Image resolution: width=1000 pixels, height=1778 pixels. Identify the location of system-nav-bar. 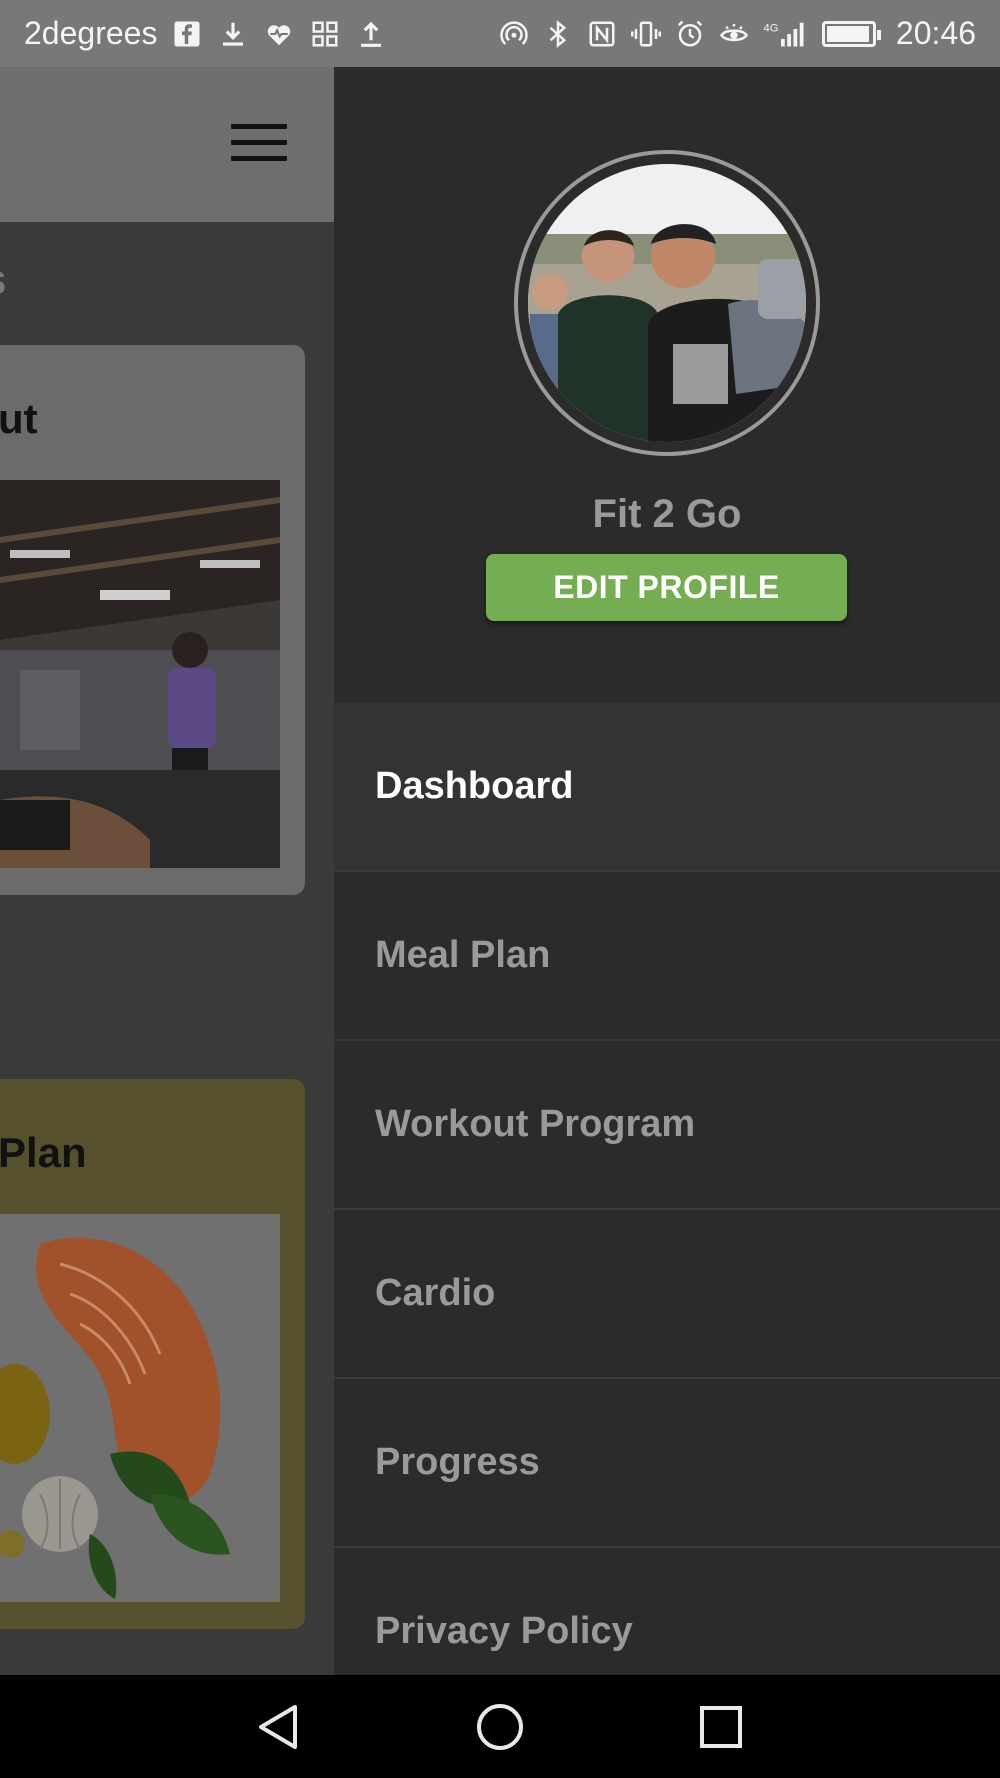
(500, 1726).